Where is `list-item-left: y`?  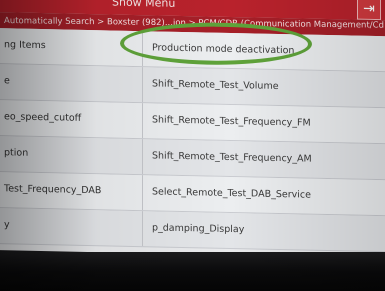
list-item-left: y is located at coordinates (7, 224).